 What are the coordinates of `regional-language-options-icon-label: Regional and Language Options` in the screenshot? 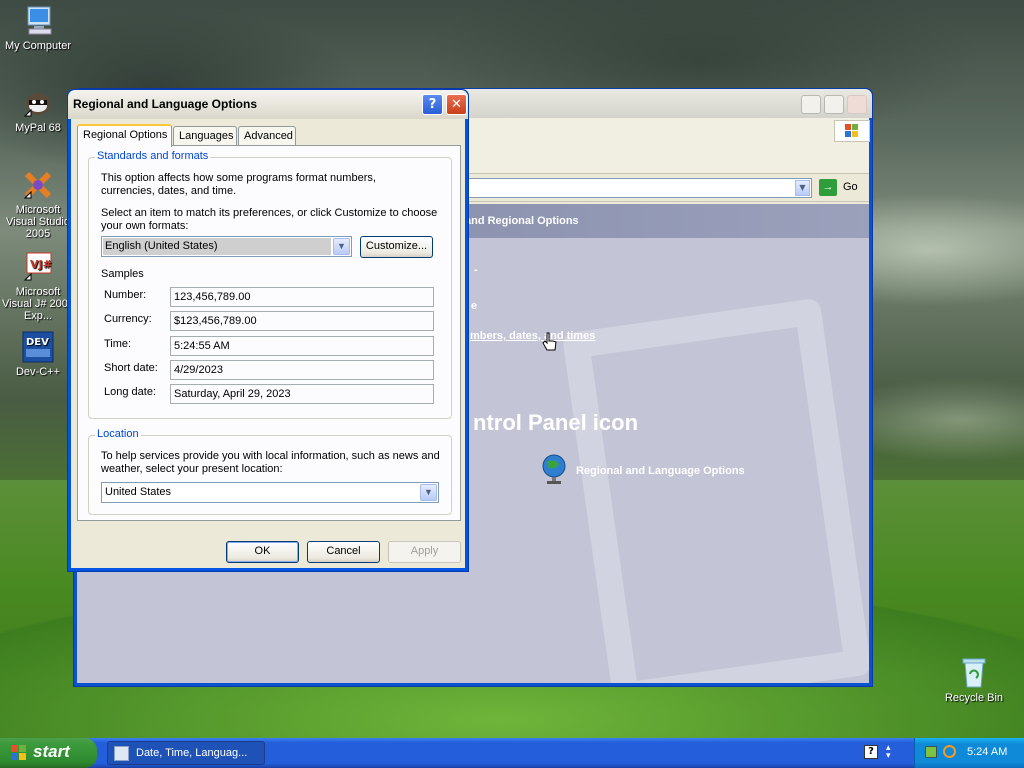 It's located at (660, 471).